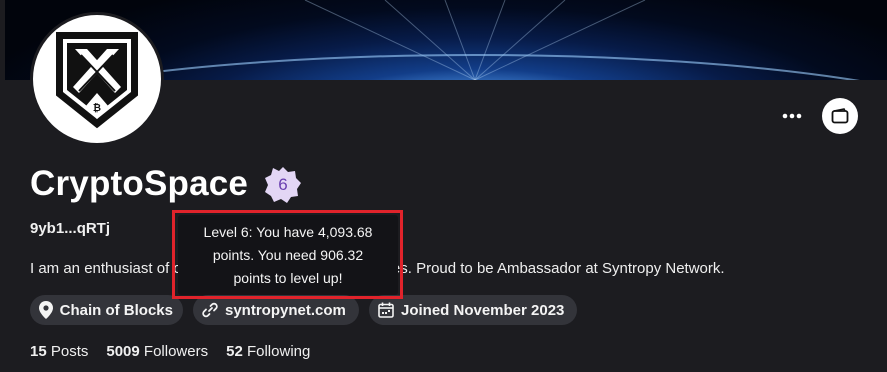 Image resolution: width=887 pixels, height=372 pixels. Describe the element at coordinates (234, 351) in the screenshot. I see `following-count: 52` at that location.